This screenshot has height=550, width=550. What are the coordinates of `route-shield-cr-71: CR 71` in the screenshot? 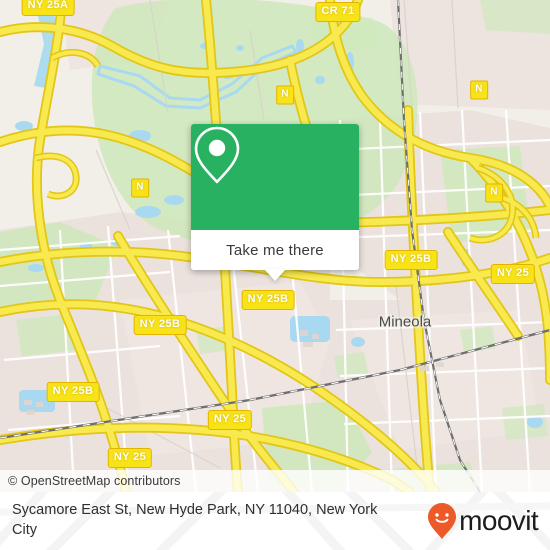 It's located at (338, 12).